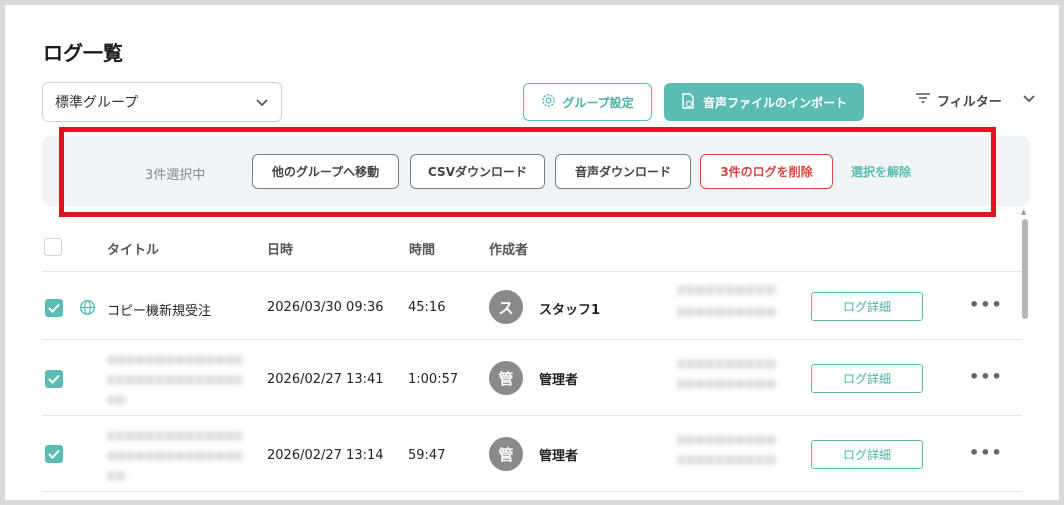 The height and width of the screenshot is (505, 1064). Describe the element at coordinates (532, 453) in the screenshot. I see `table-row: 2026/02/27 13:14 59:47 管 管理者 ログ詳細 •••` at that location.